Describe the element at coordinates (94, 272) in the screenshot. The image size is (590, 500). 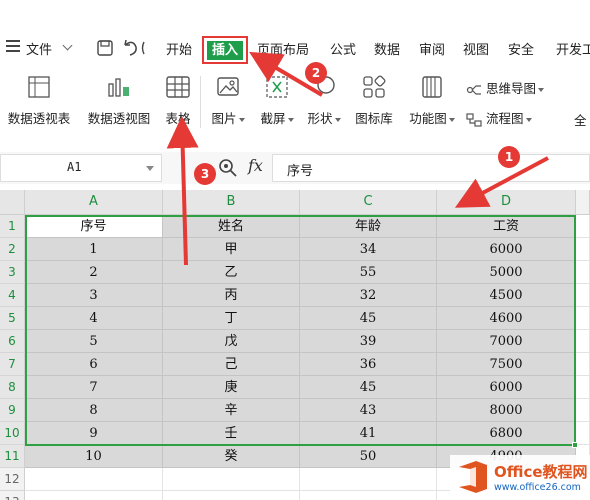
I see `table-cell: 2` at that location.